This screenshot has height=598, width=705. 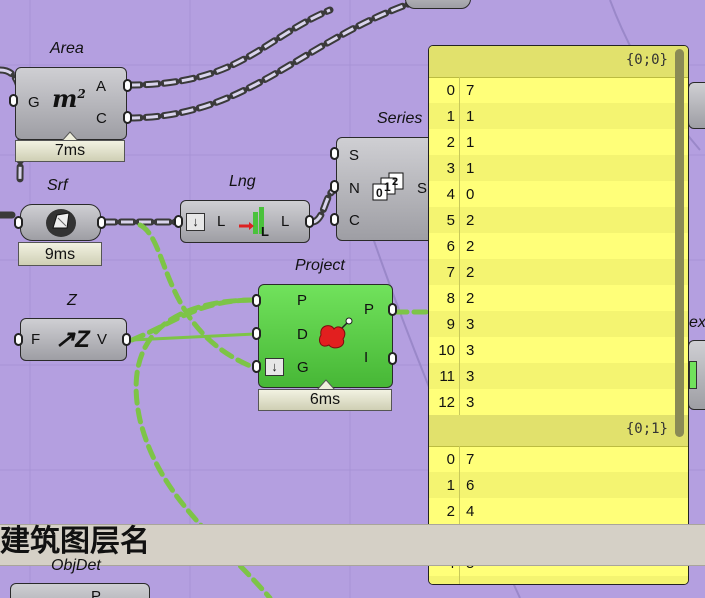 I want to click on red-blob-icon, so click(x=335, y=333).